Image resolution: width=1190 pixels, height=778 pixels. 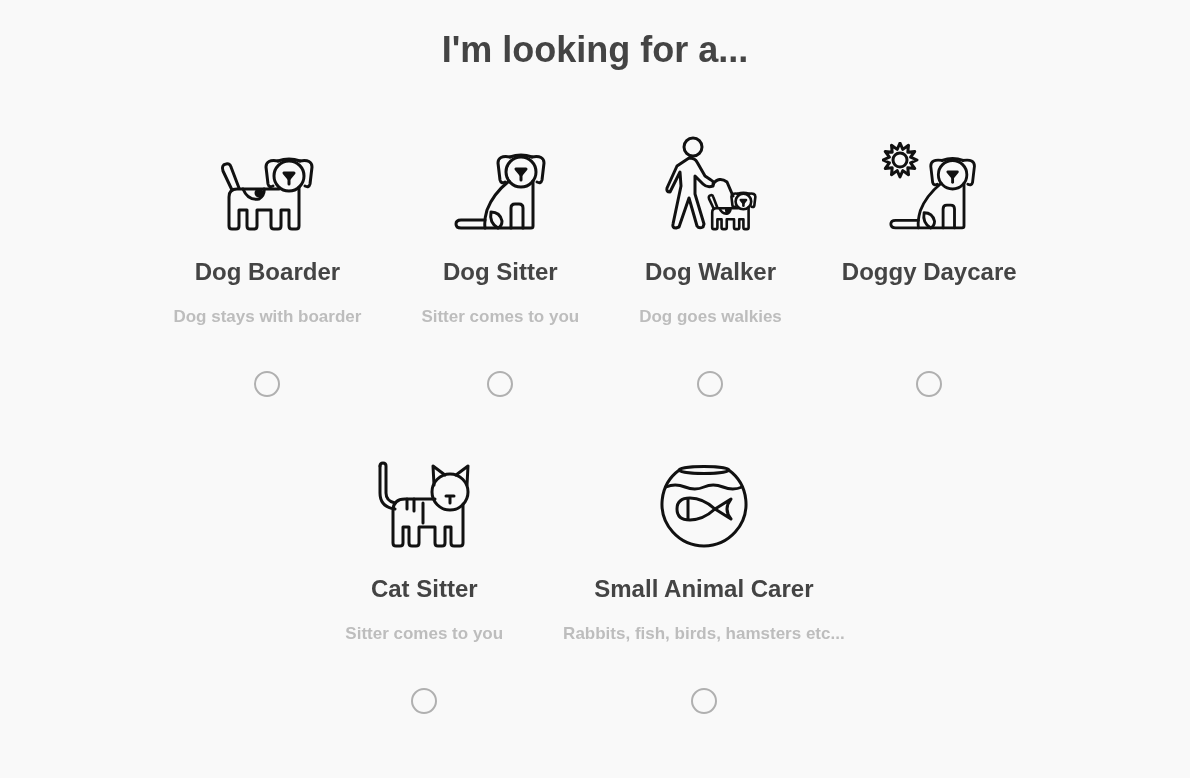 What do you see at coordinates (929, 187) in the screenshot?
I see `sun-and-dog-icon` at bounding box center [929, 187].